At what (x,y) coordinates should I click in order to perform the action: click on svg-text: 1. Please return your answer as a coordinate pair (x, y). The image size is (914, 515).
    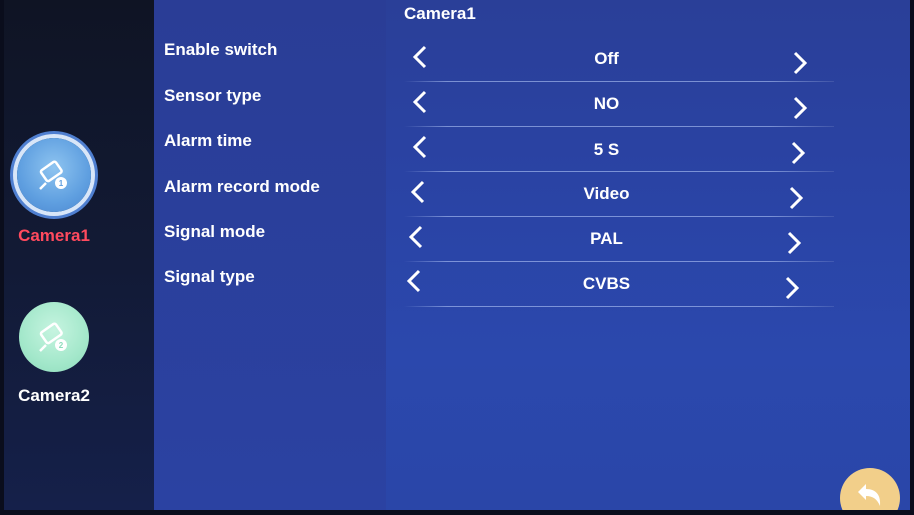
    Looking at the image, I should click on (61, 183).